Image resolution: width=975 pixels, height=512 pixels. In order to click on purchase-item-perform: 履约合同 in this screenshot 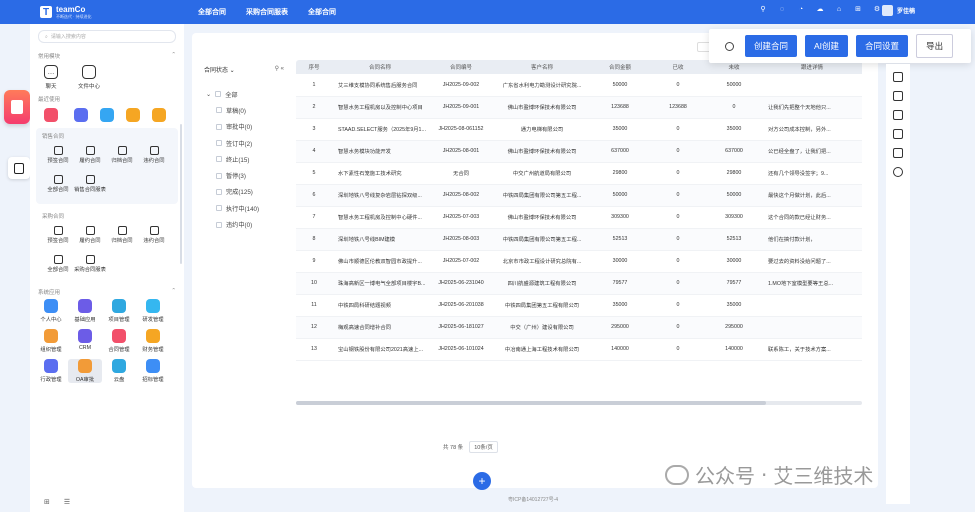, I will do `click(90, 235)`.